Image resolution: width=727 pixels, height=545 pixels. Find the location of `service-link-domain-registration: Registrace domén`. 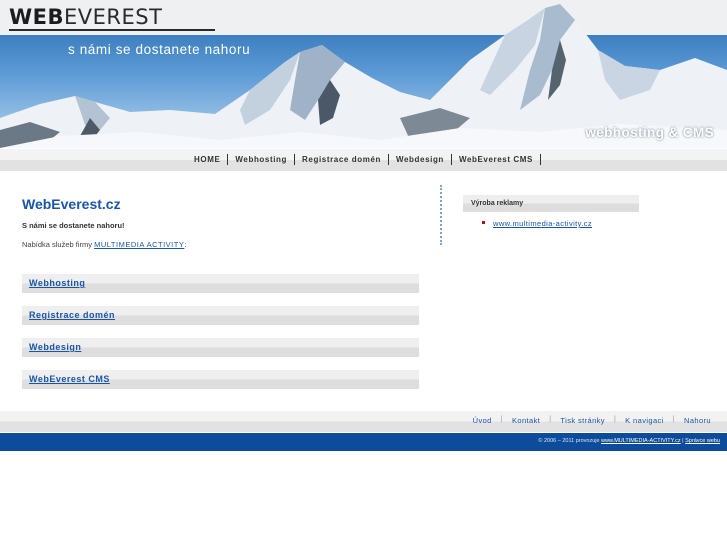

service-link-domain-registration: Registrace domén is located at coordinates (72, 315).